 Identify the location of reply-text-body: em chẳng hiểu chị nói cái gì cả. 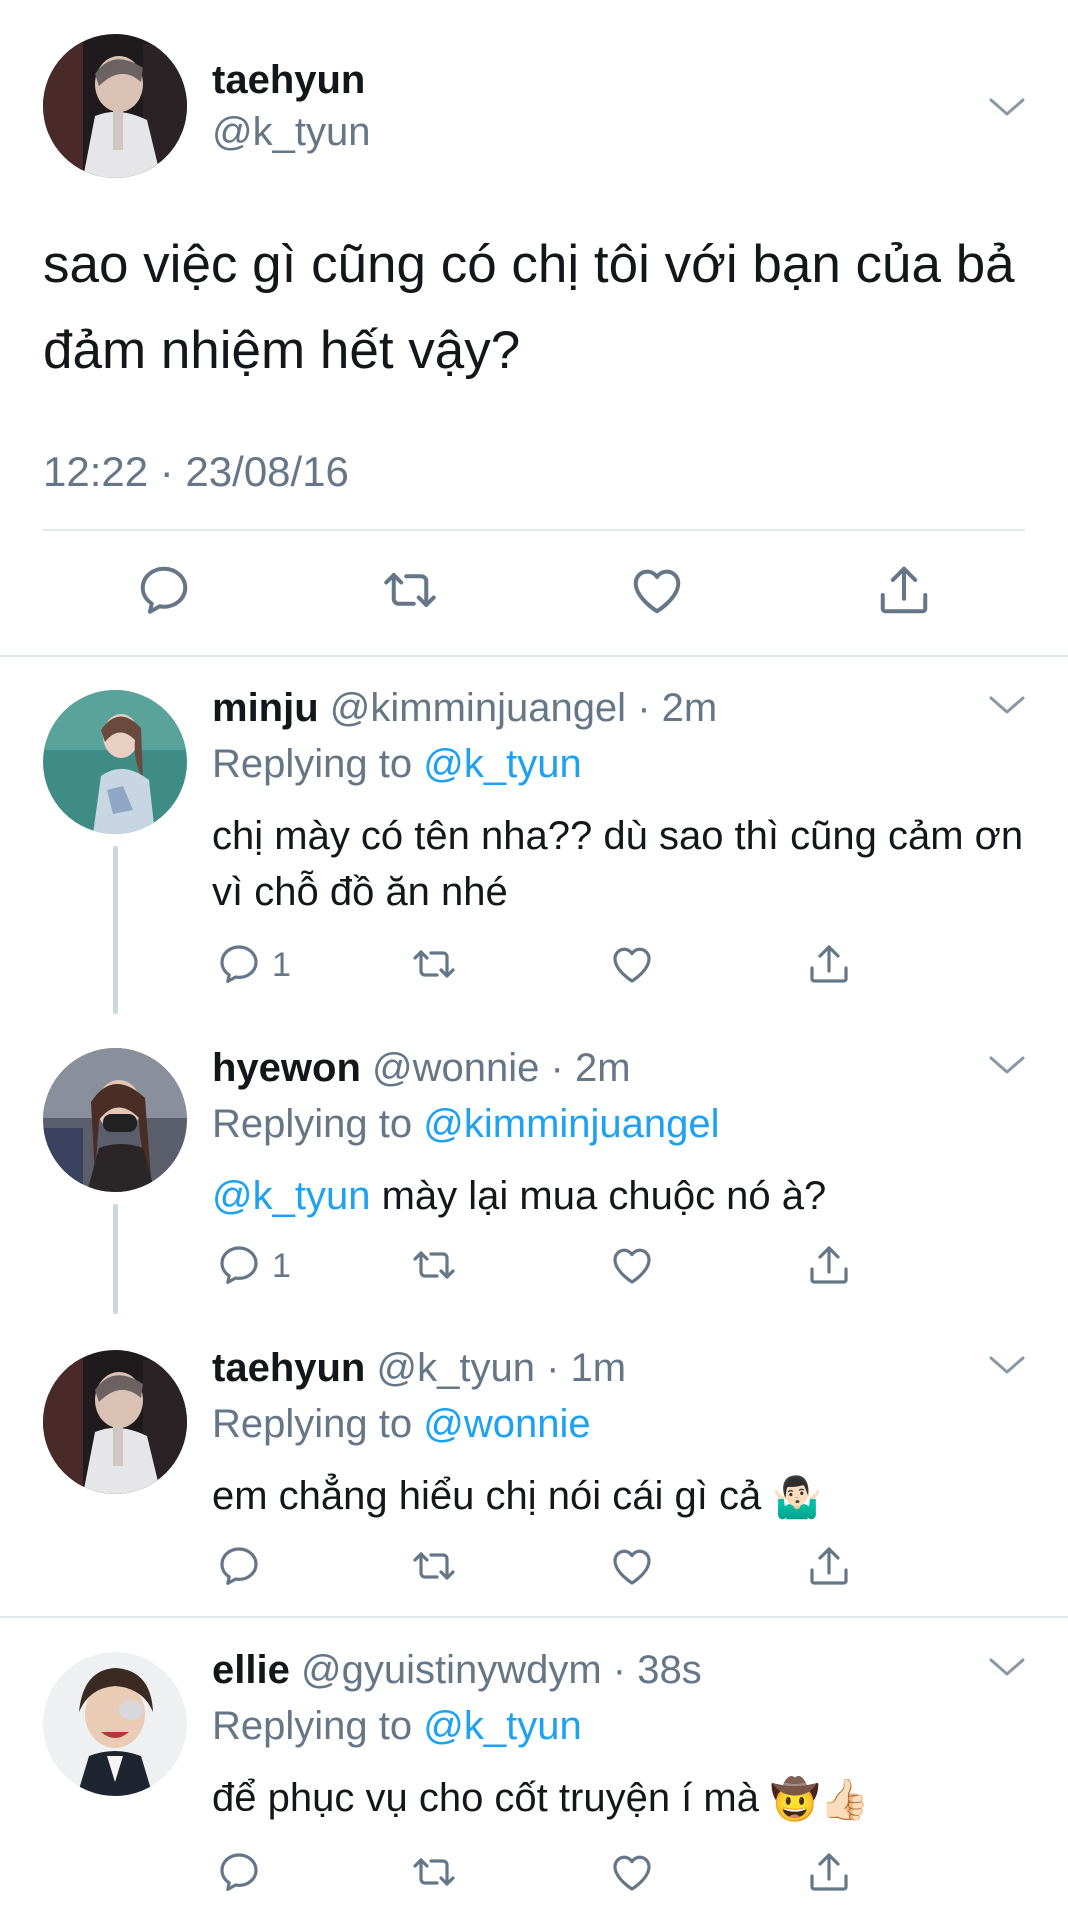
(487, 1496).